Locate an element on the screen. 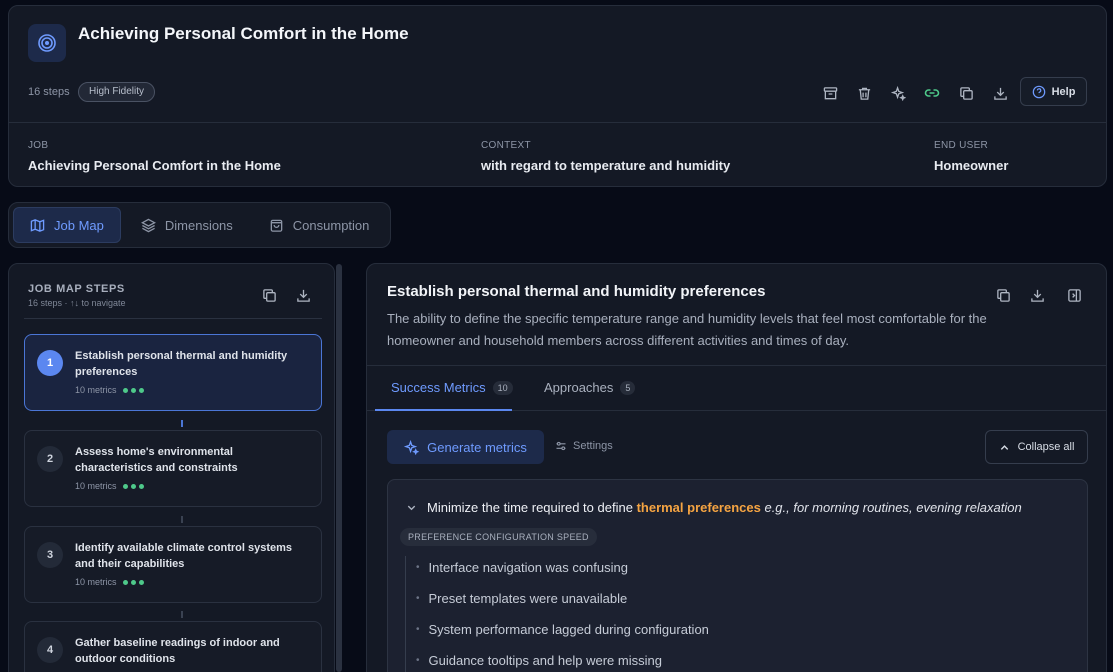 The height and width of the screenshot is (672, 1113). page-title: Achieving Personal Comfort in the Home is located at coordinates (243, 33).